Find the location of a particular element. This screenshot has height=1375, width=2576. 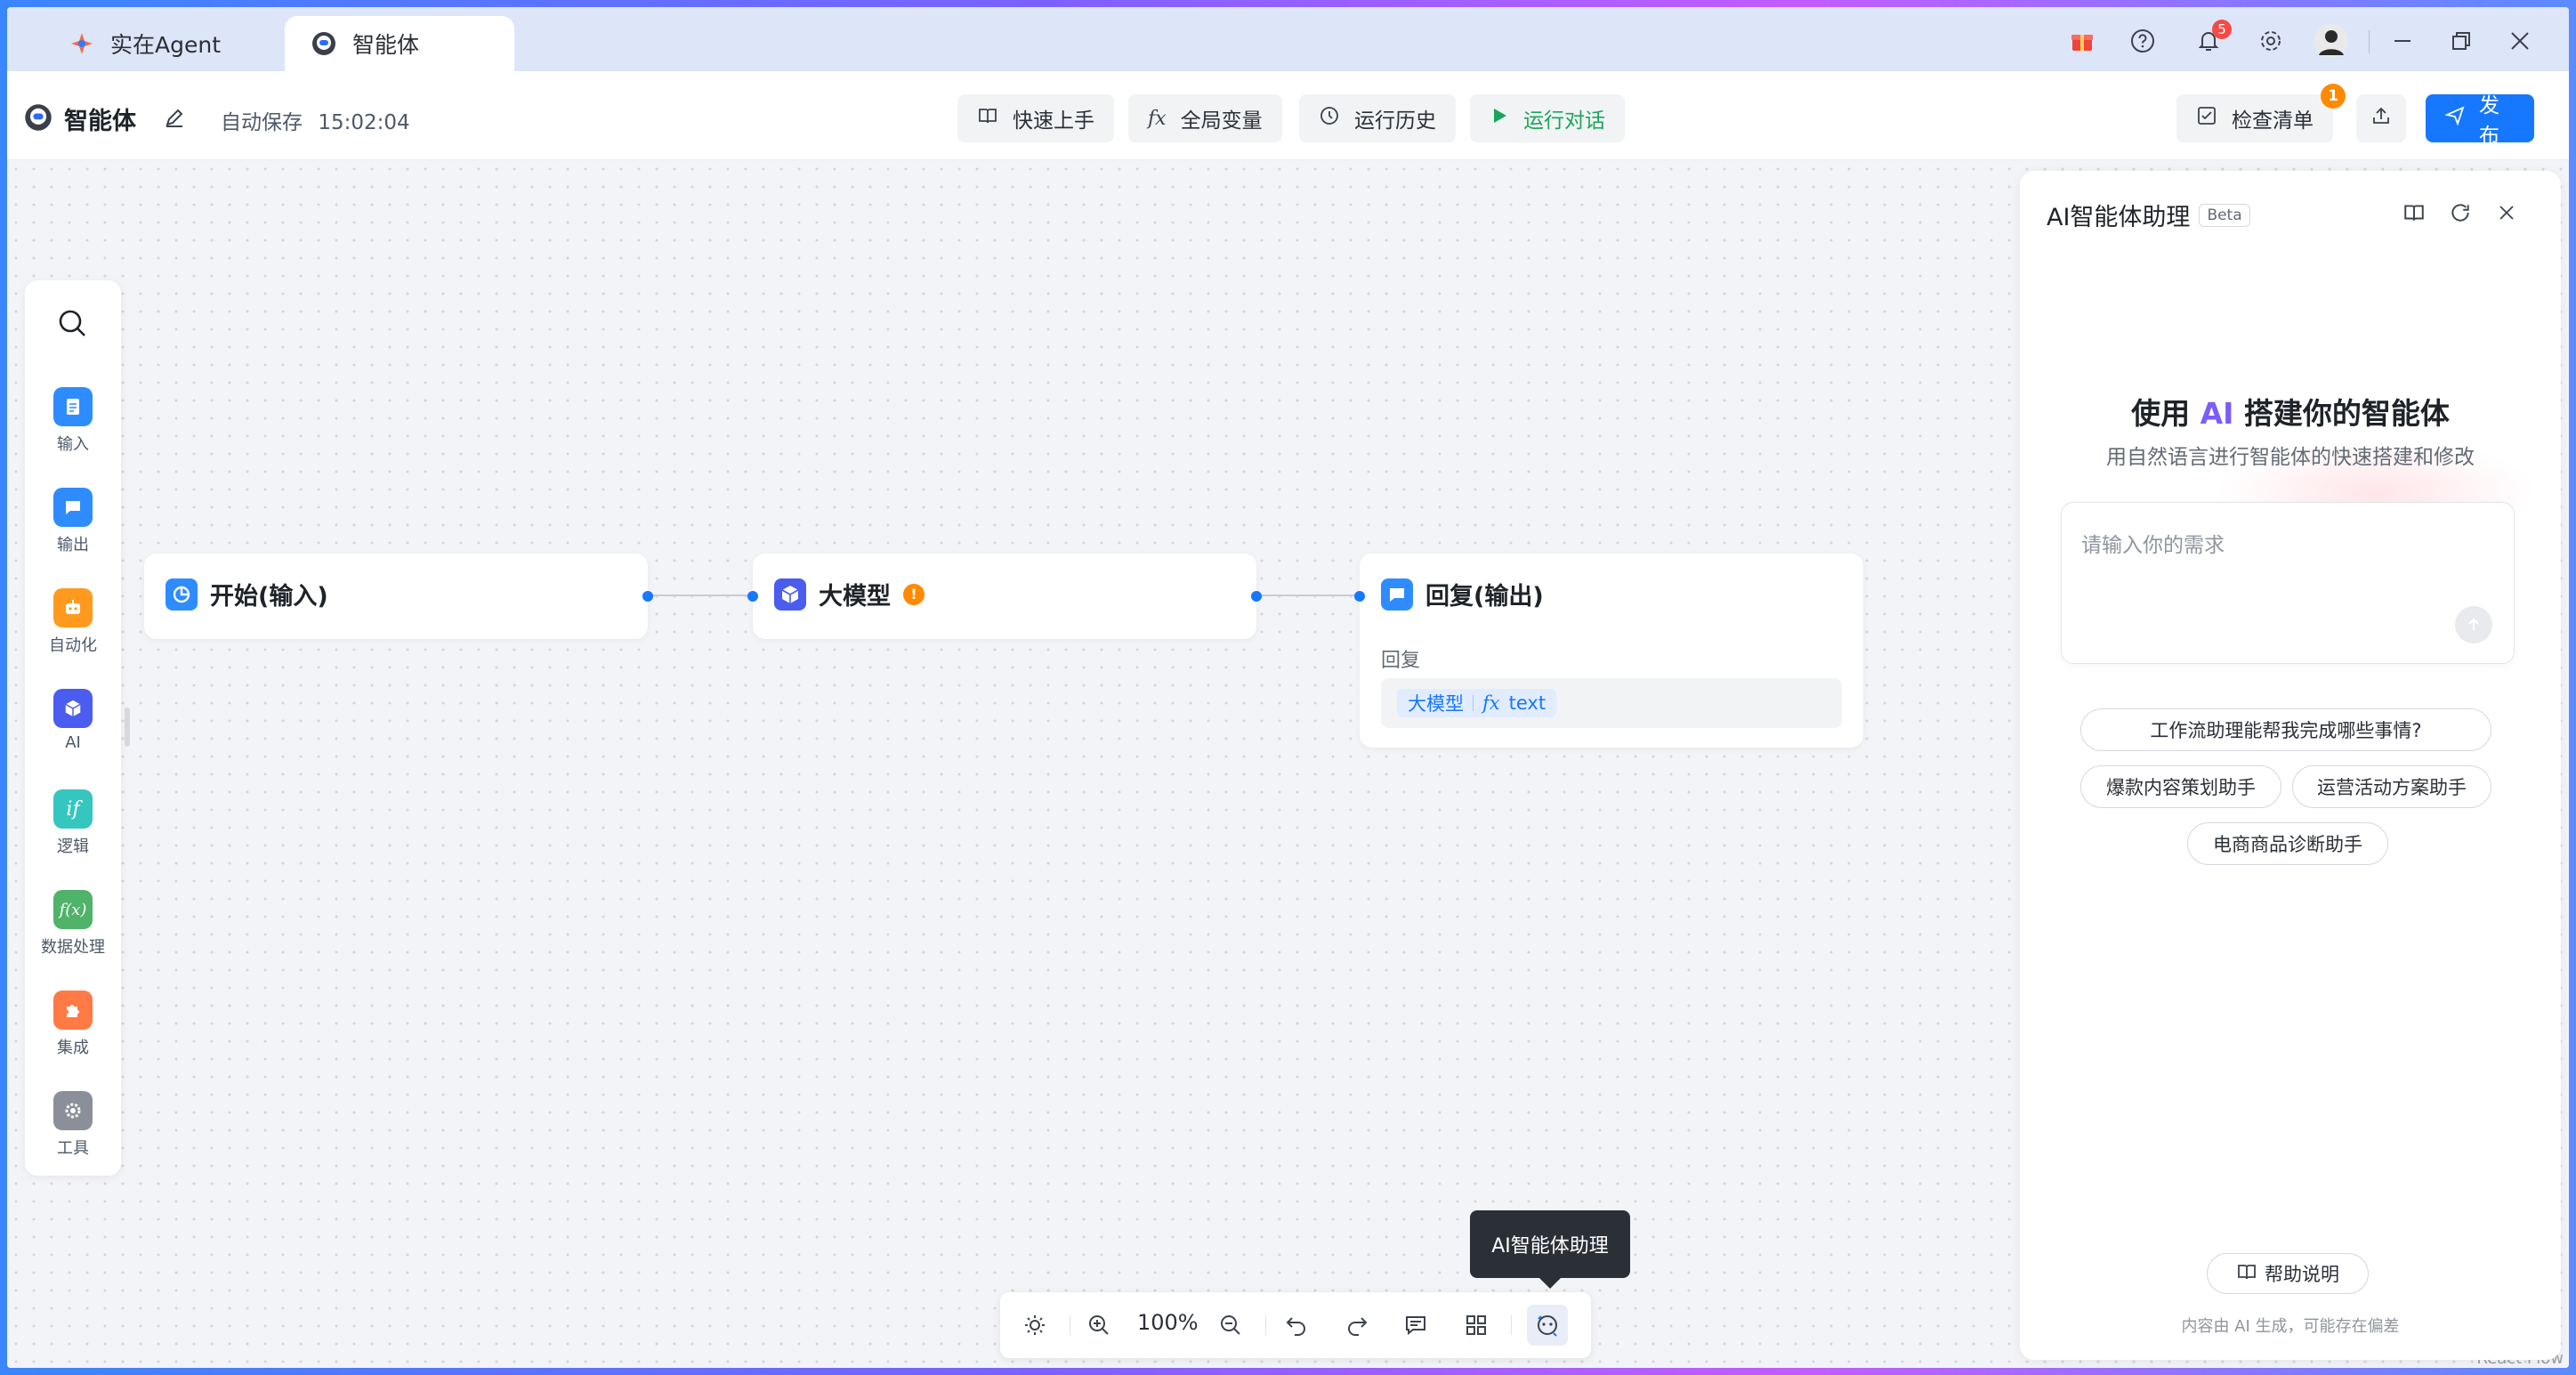

sidebar-item-if: if 逻辑 is located at coordinates (73, 823).